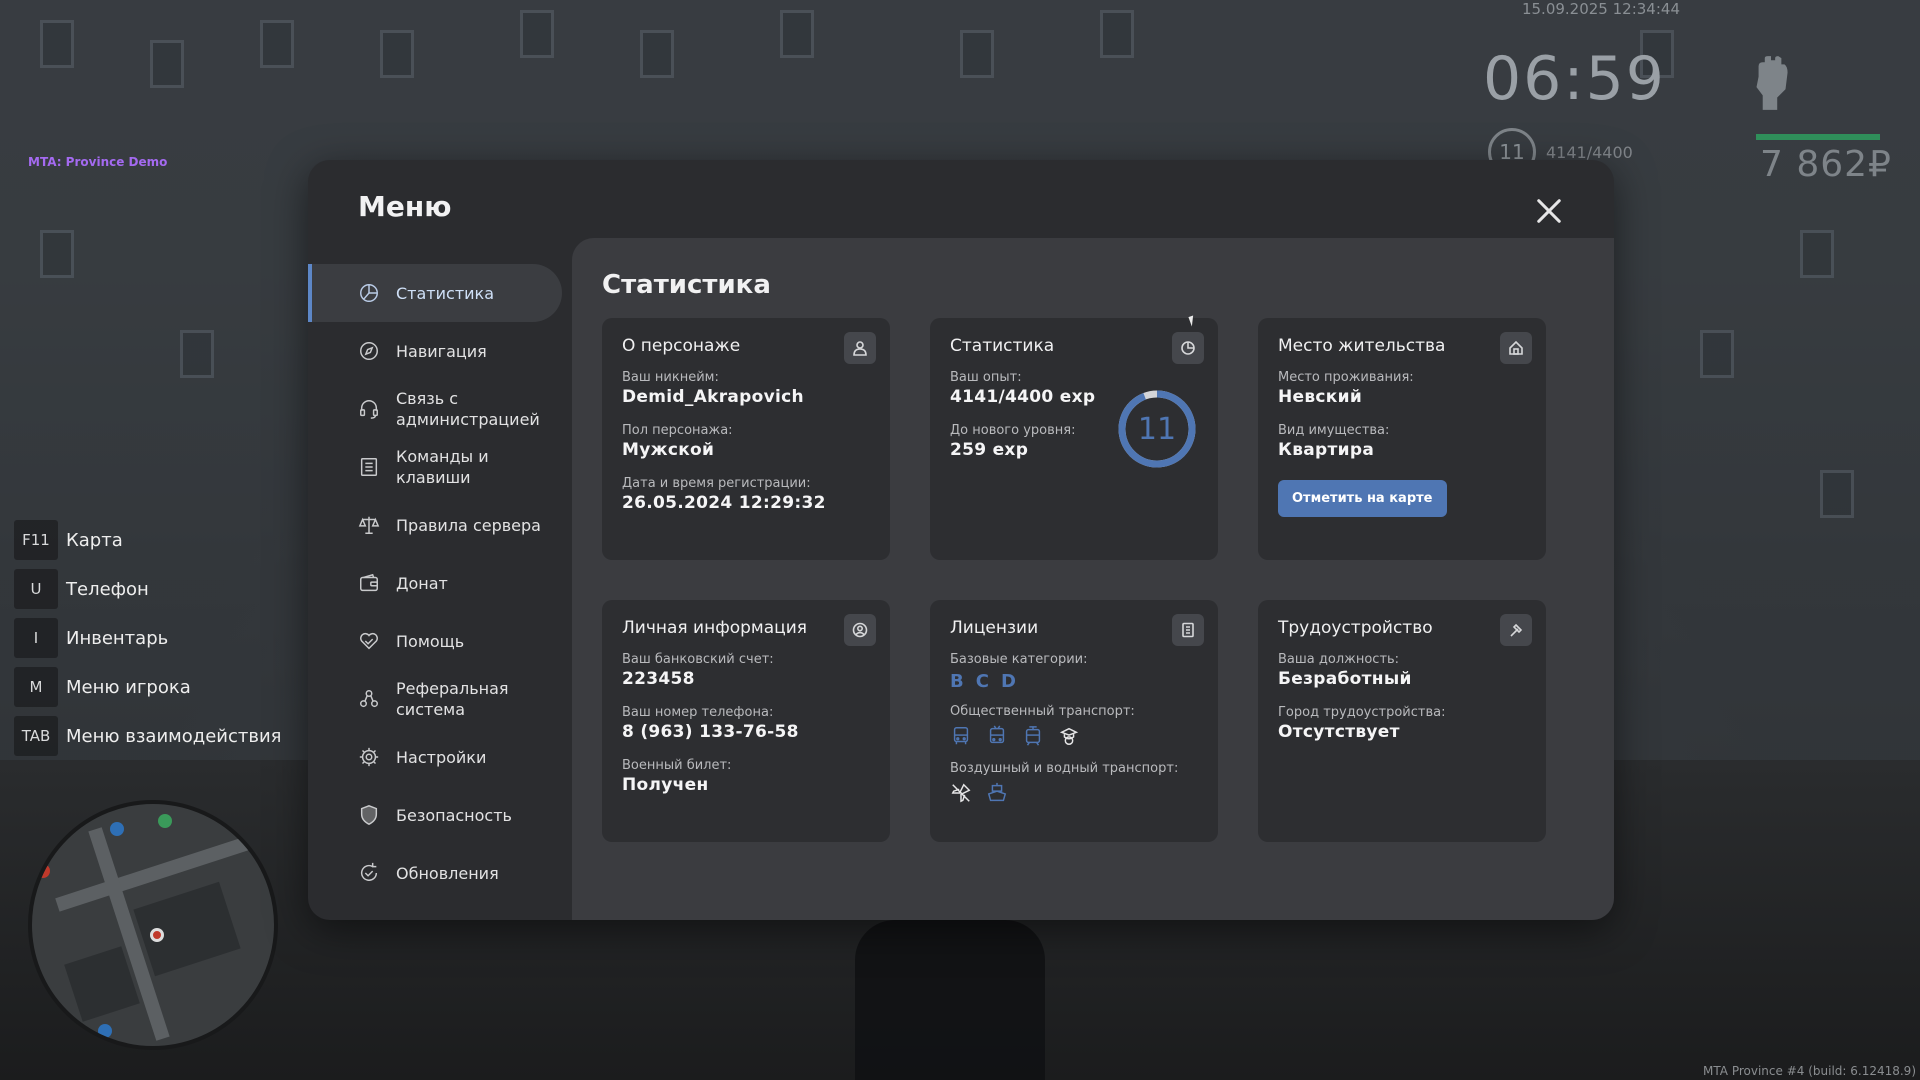 This screenshot has height=1080, width=1920. I want to click on position-label: Ваша должность:, so click(1339, 659).